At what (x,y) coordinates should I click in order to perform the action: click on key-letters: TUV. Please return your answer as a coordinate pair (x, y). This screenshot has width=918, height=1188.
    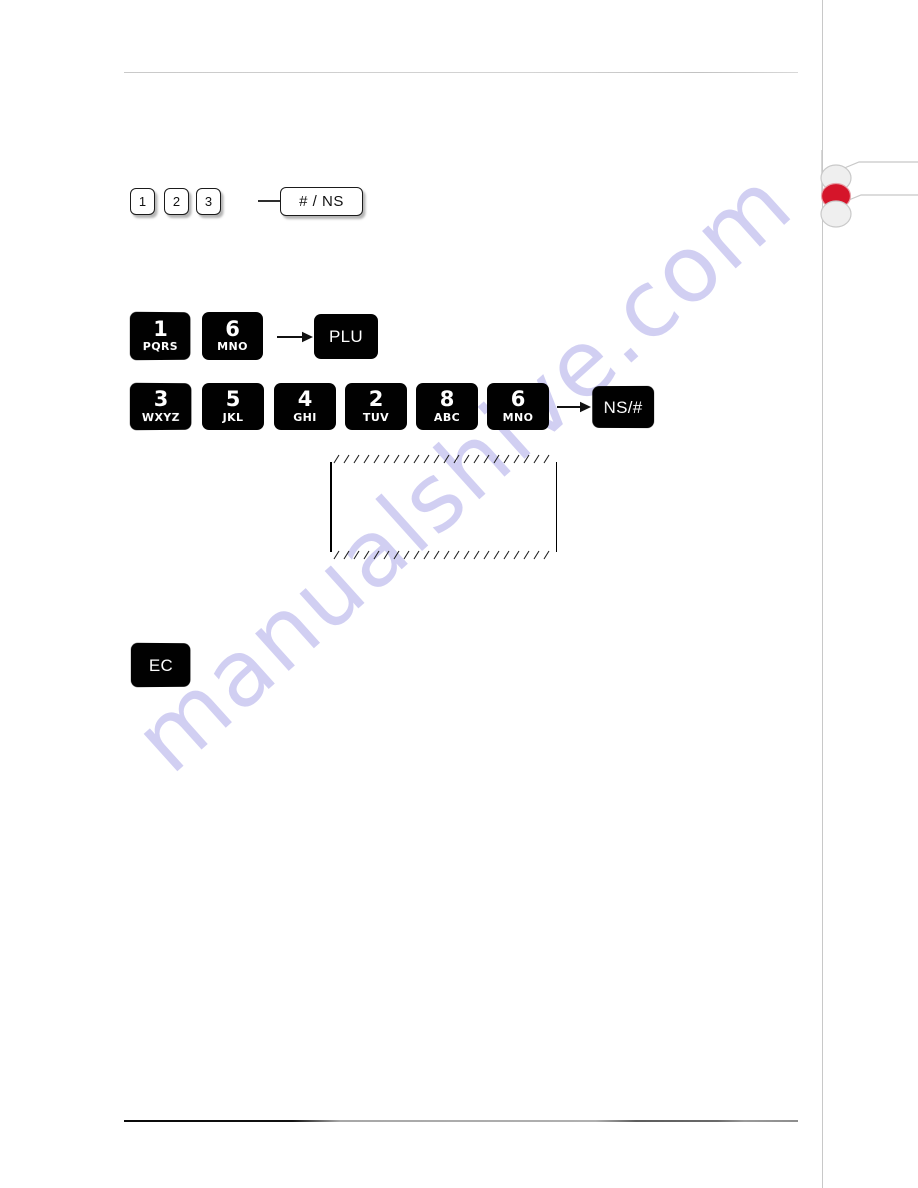
    Looking at the image, I should click on (376, 417).